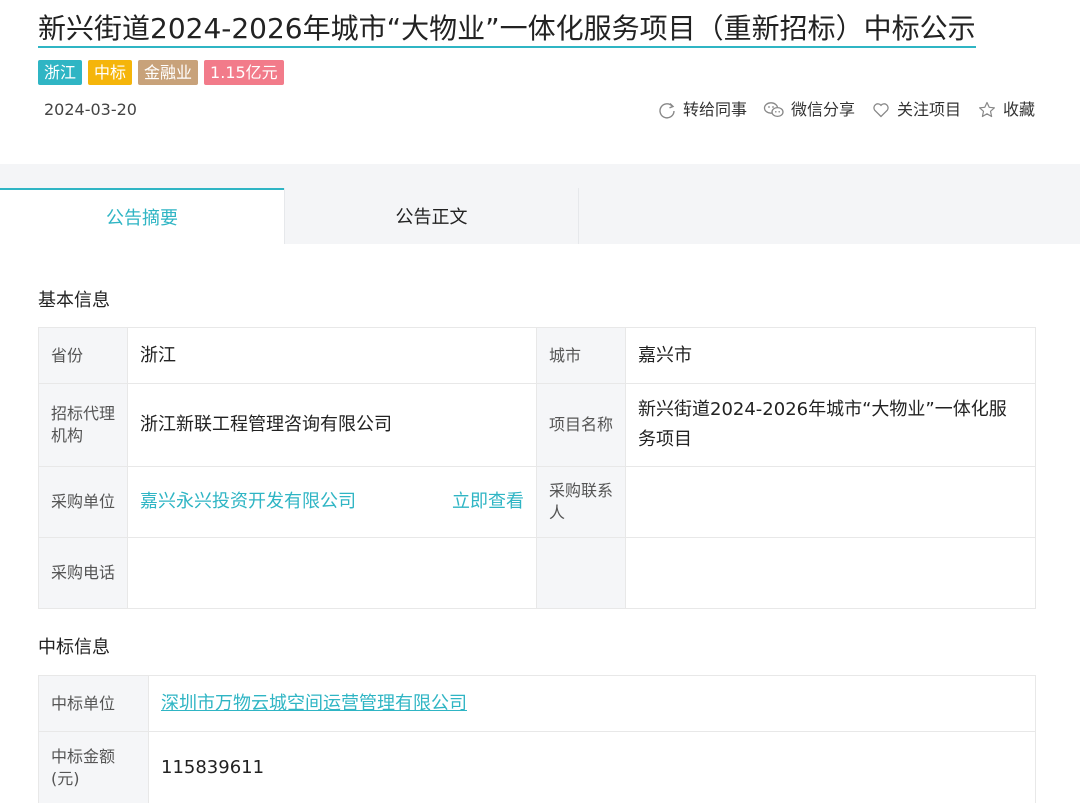 The height and width of the screenshot is (803, 1080). What do you see at coordinates (928, 109) in the screenshot?
I see `follow-project-label: 关注项目` at bounding box center [928, 109].